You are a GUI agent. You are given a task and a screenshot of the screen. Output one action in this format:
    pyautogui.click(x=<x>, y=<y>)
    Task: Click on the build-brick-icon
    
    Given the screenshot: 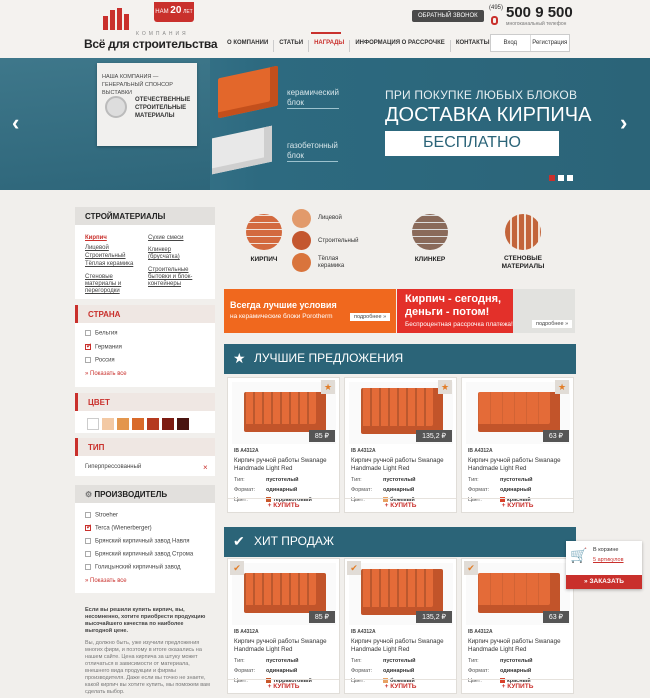 What is the action you would take?
    pyautogui.click(x=301, y=240)
    